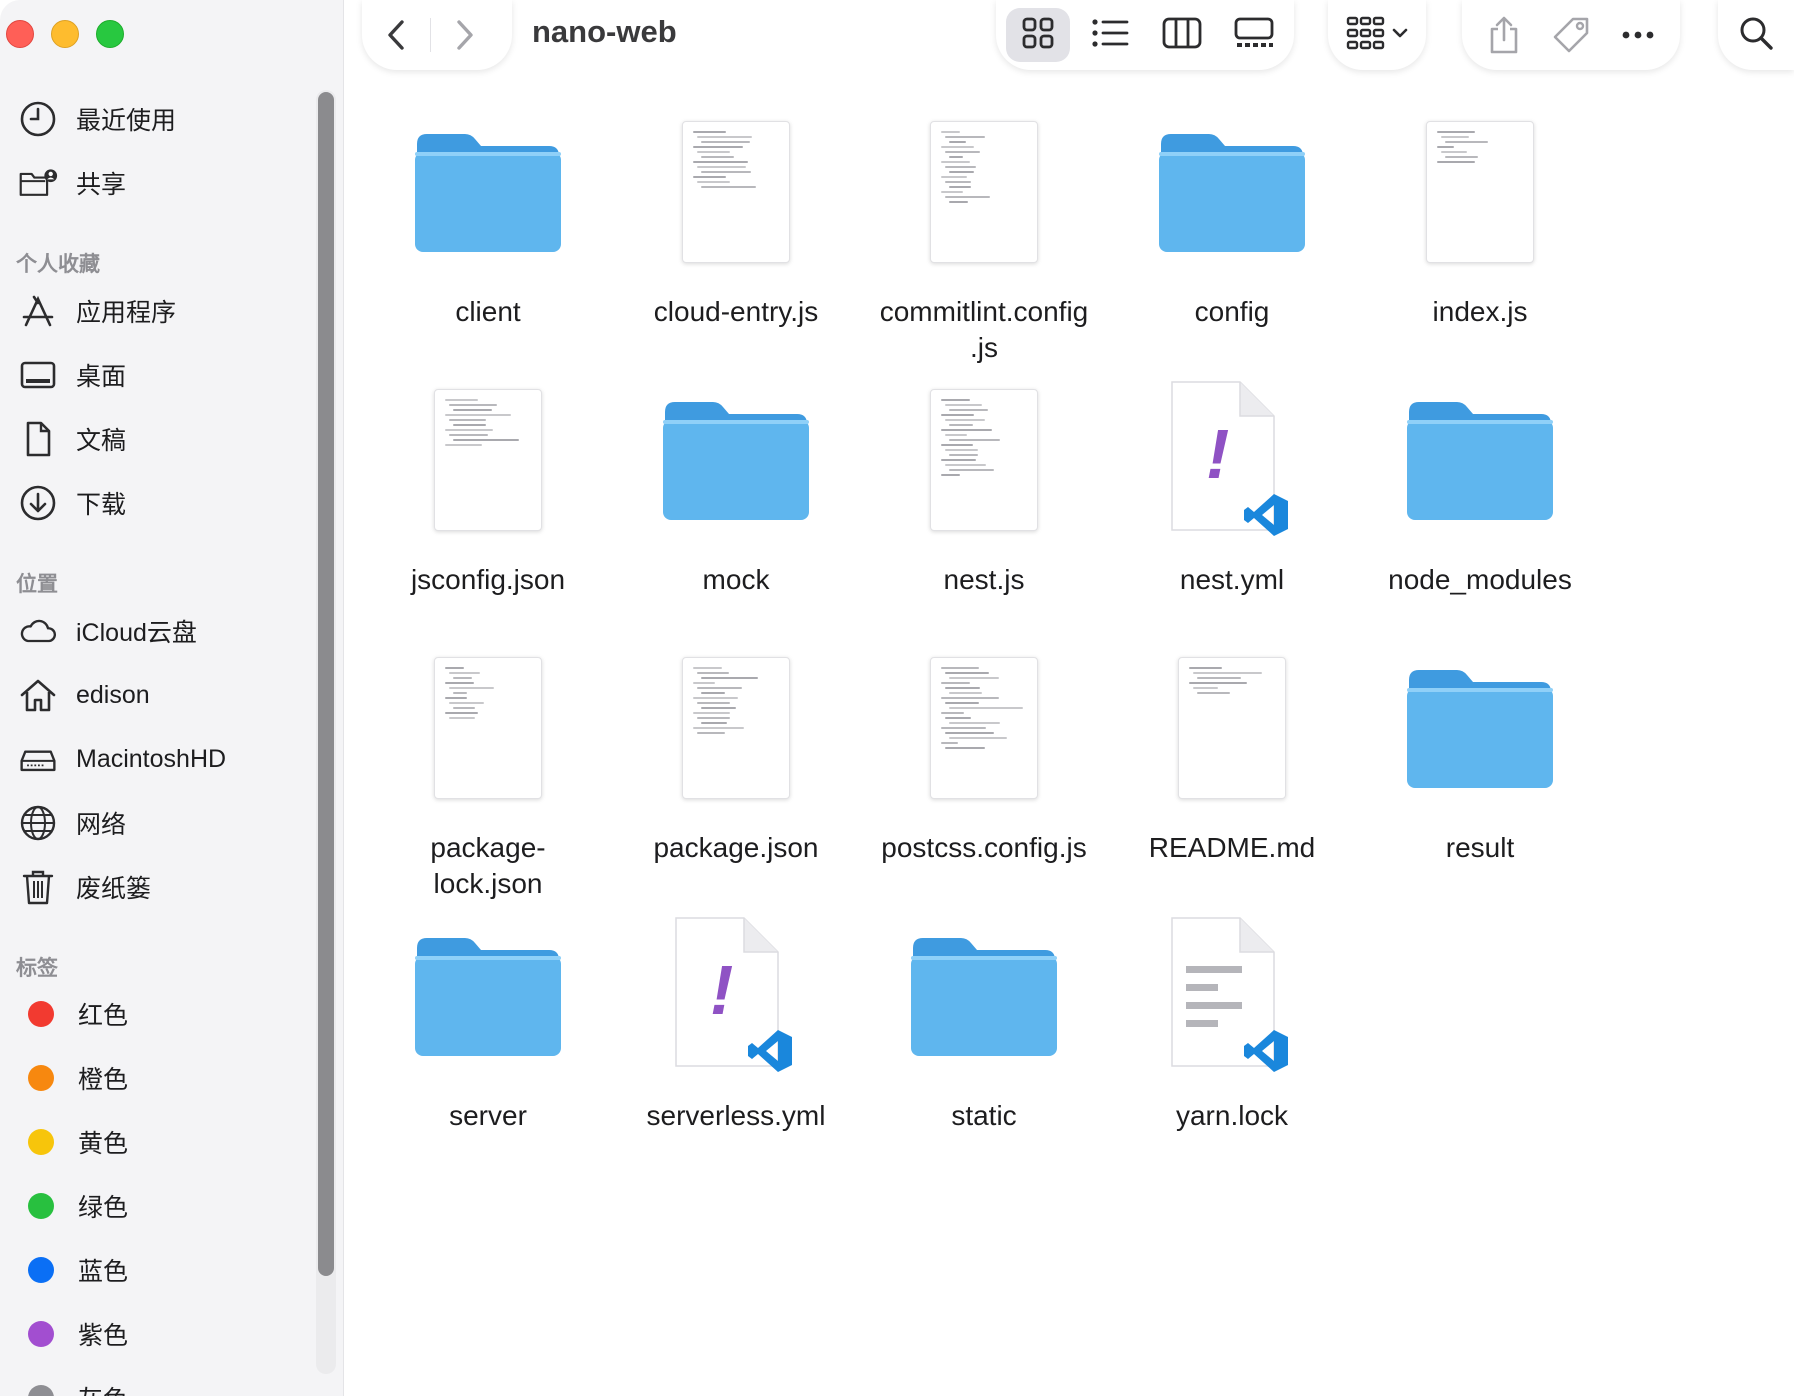 This screenshot has height=1396, width=1794. What do you see at coordinates (41, 439) in the screenshot?
I see `document-icon` at bounding box center [41, 439].